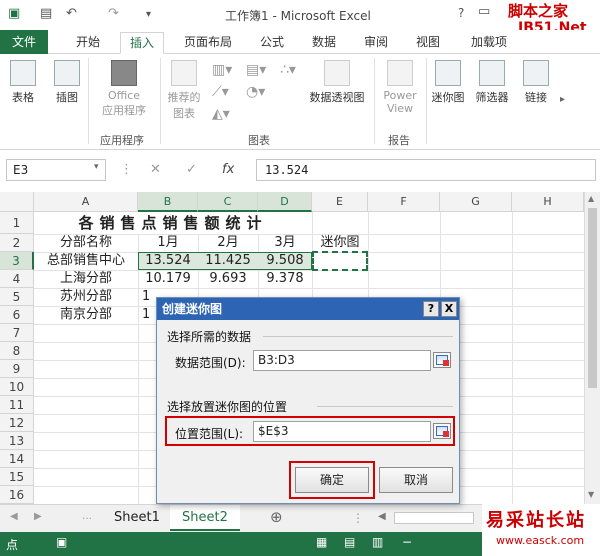 Image resolution: width=600 pixels, height=556 pixels. Describe the element at coordinates (337, 82) in the screenshot. I see `pivot-chart-button: 数据透视图` at that location.